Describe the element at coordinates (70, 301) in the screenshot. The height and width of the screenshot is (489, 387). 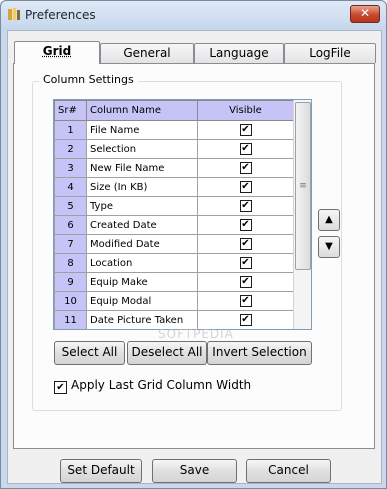
I see `row-number: 10` at that location.